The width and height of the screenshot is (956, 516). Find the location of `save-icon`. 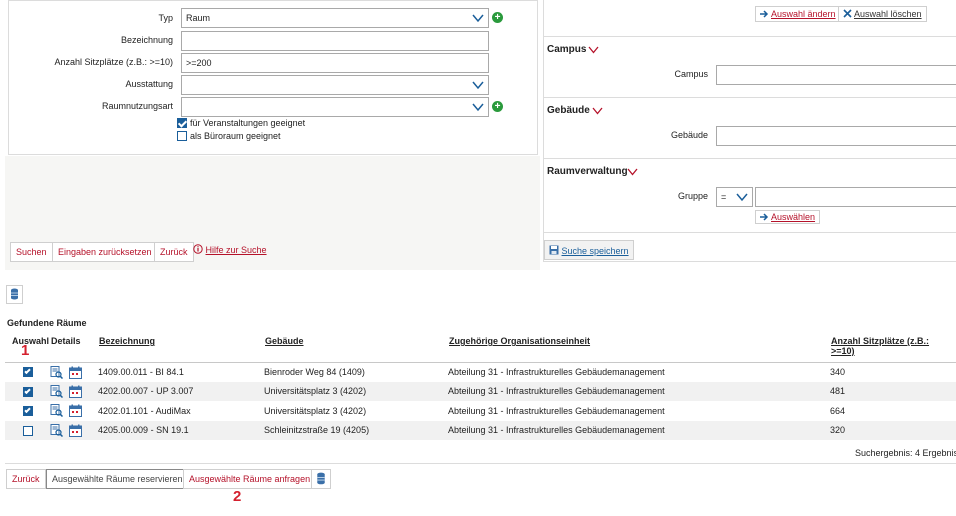

save-icon is located at coordinates (554, 250).